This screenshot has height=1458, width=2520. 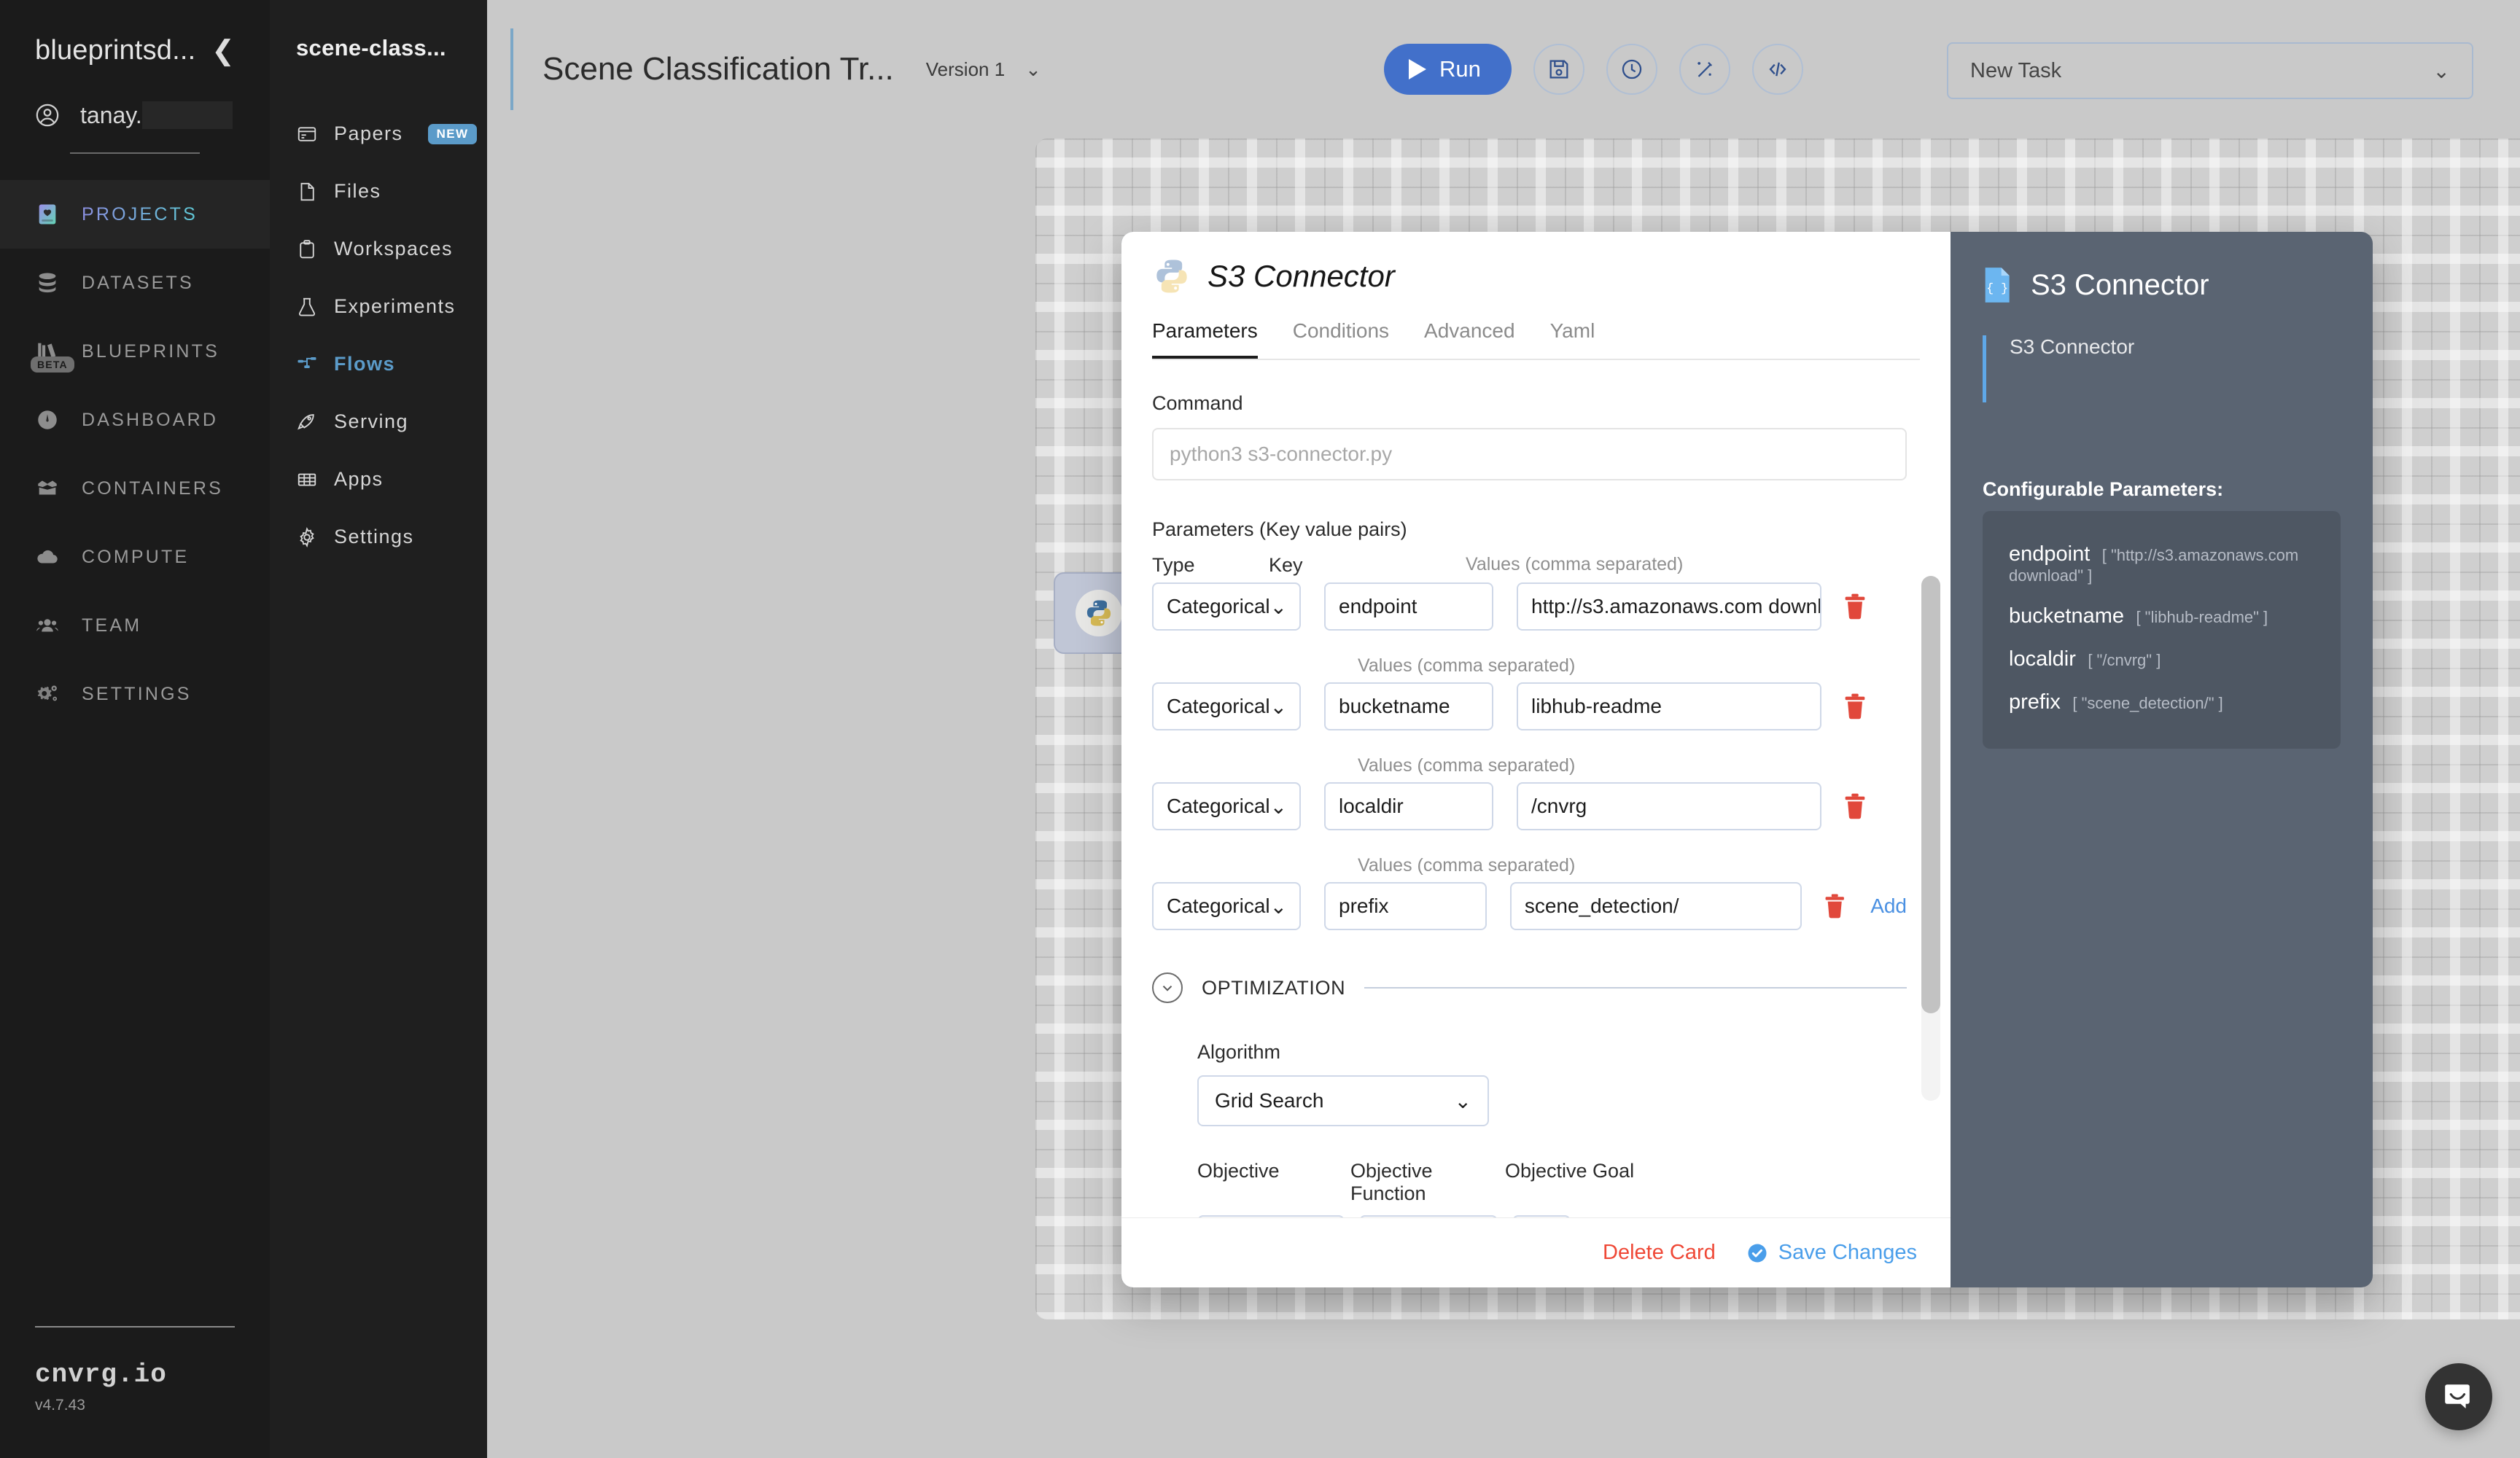 What do you see at coordinates (378, 422) in the screenshot?
I see `sidebar-item-serving: Serving` at bounding box center [378, 422].